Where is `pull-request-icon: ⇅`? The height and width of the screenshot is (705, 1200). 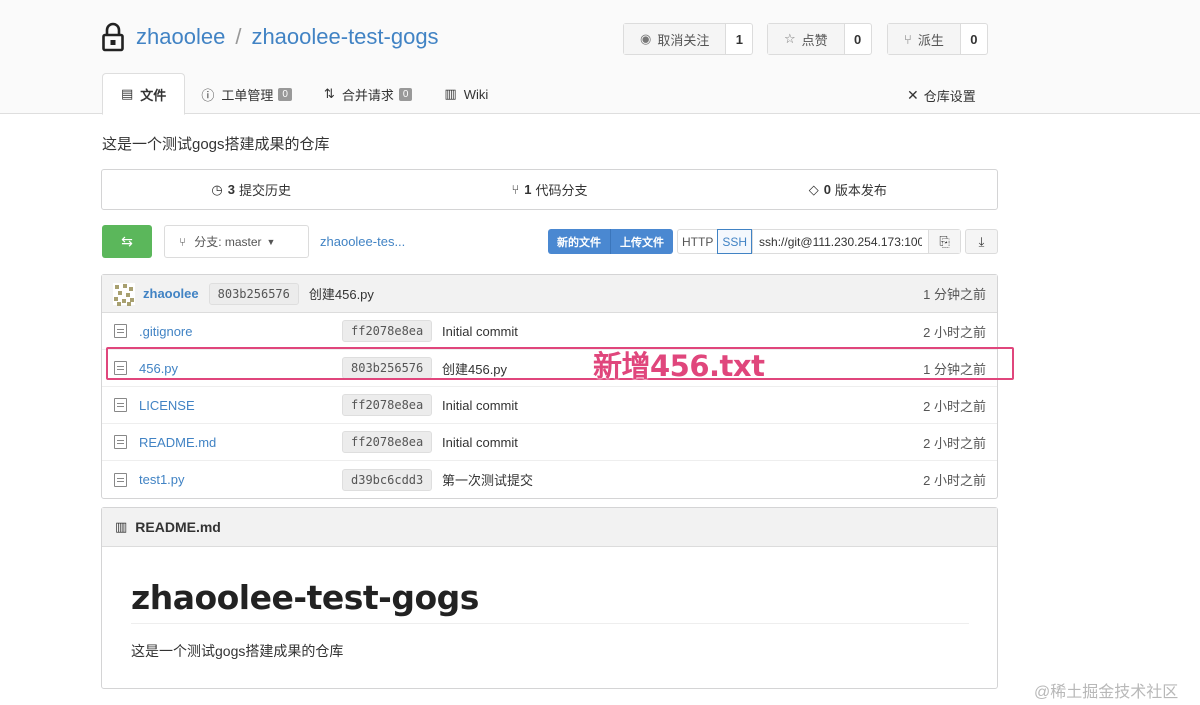 pull-request-icon: ⇅ is located at coordinates (329, 93).